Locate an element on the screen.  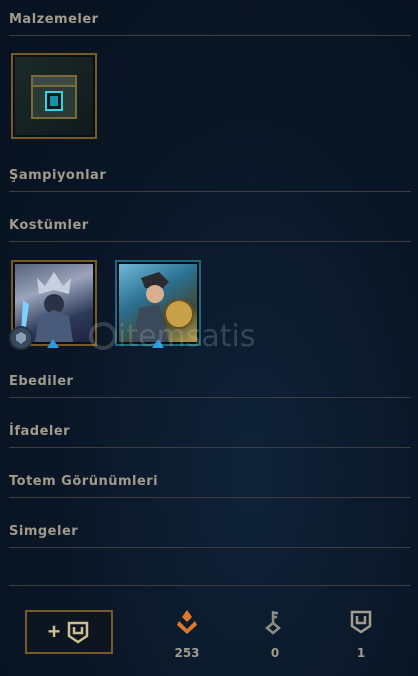
add-chest-button: + is located at coordinates (69, 632).